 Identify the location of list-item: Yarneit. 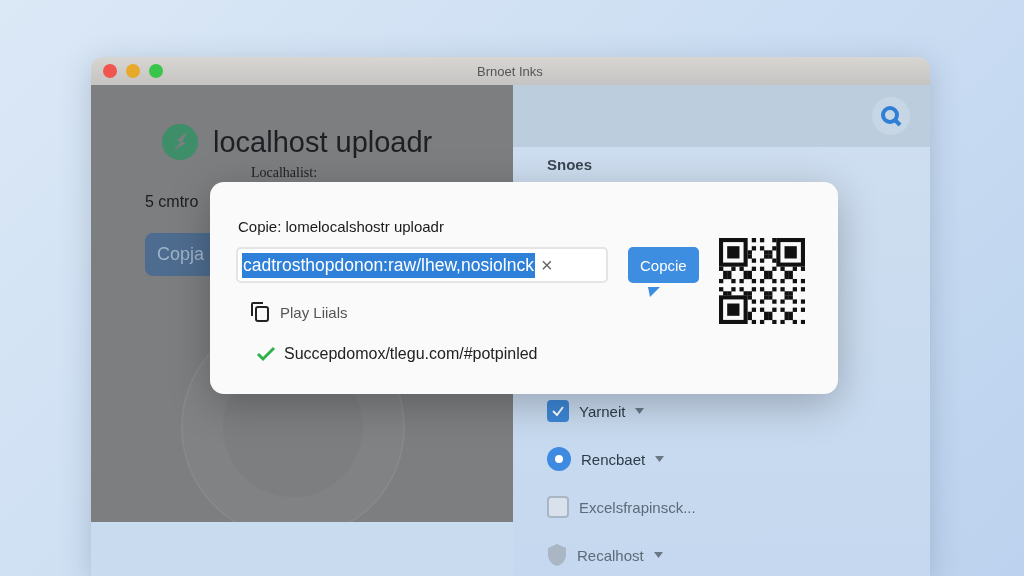
(602, 411).